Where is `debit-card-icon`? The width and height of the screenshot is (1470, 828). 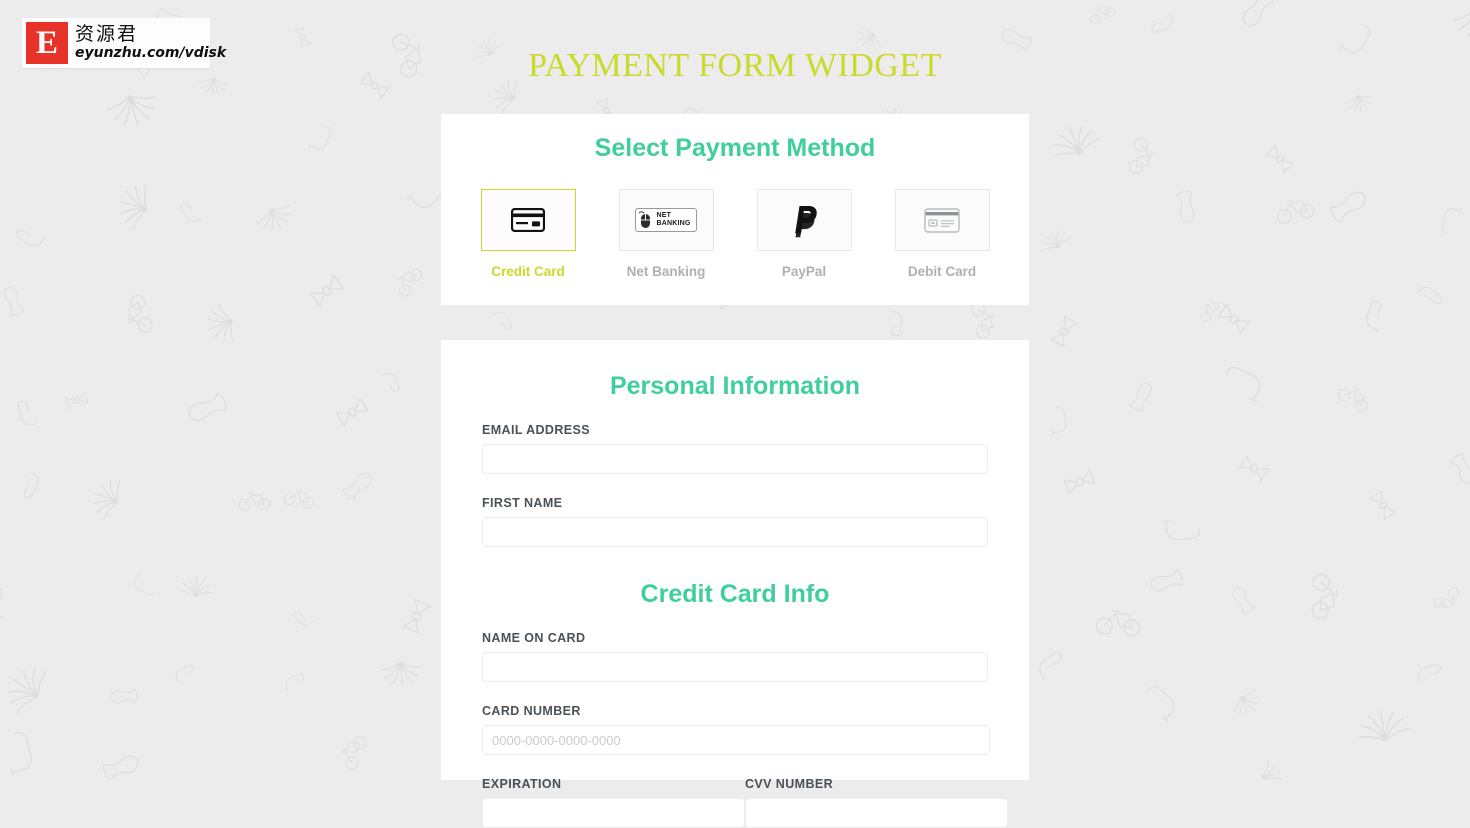 debit-card-icon is located at coordinates (942, 220).